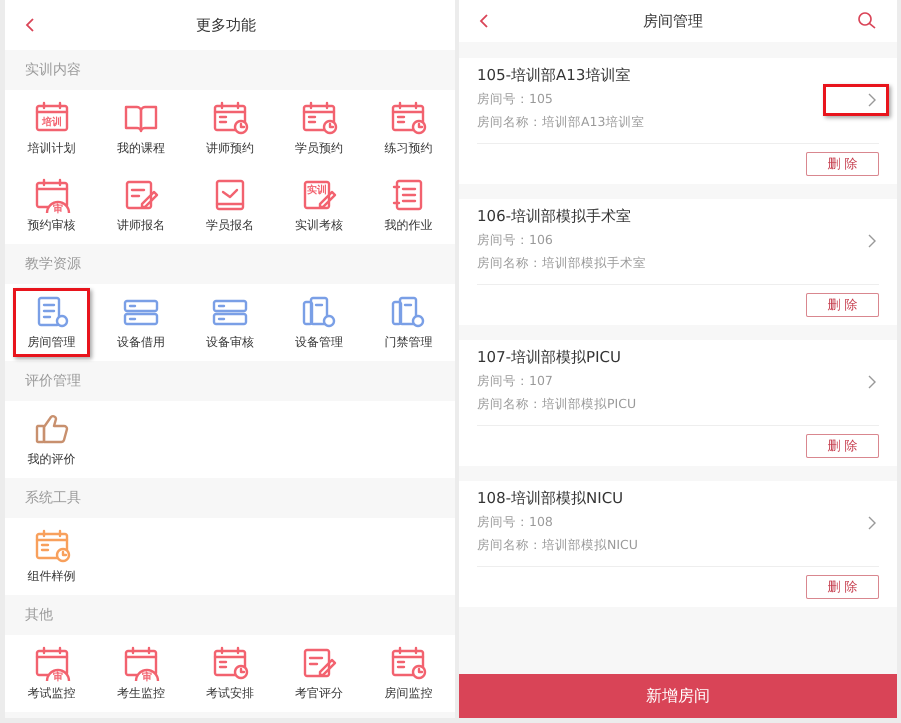  Describe the element at coordinates (141, 322) in the screenshot. I see `feature-item: 设备借用` at that location.